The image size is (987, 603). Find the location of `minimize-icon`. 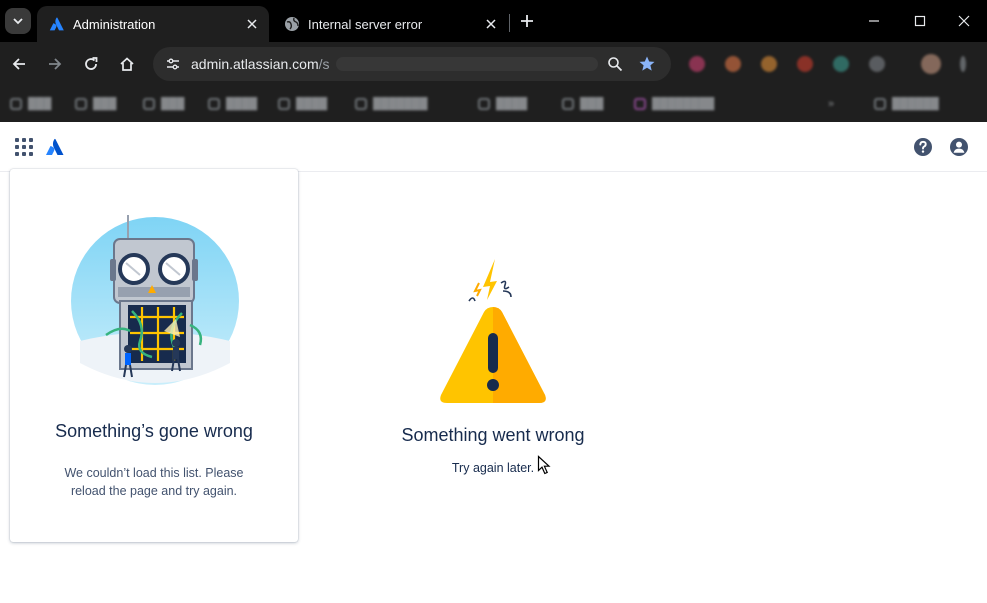

minimize-icon is located at coordinates (874, 21).